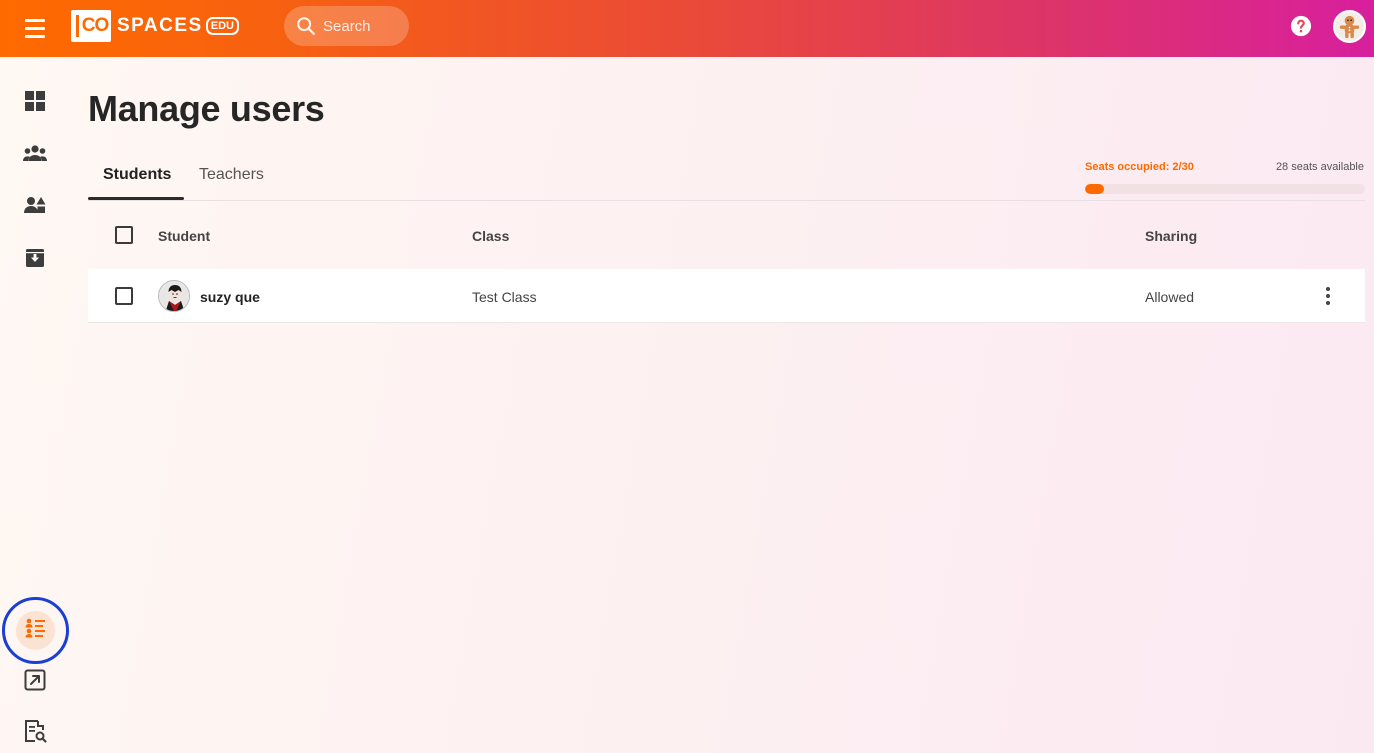 This screenshot has width=1374, height=753. Describe the element at coordinates (206, 108) in the screenshot. I see `page-title: Manage users` at that location.